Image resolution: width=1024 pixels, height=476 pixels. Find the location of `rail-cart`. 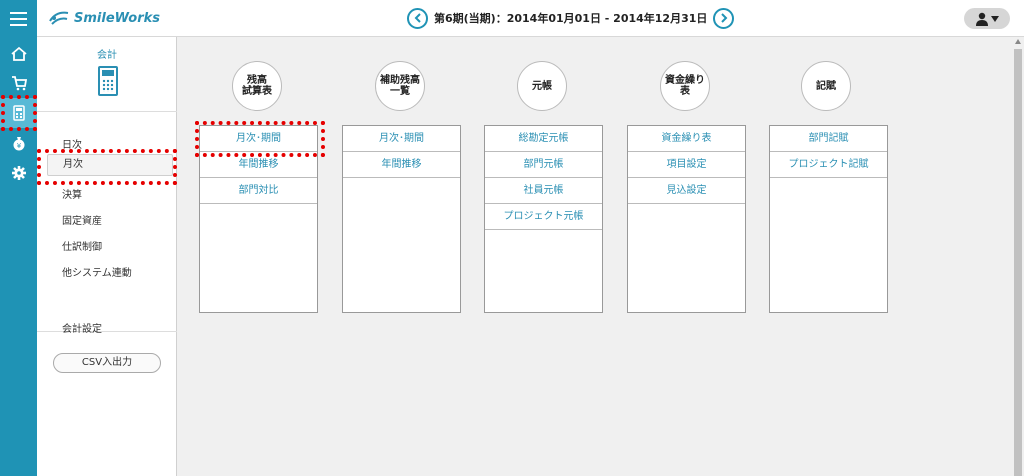

rail-cart is located at coordinates (18, 83).